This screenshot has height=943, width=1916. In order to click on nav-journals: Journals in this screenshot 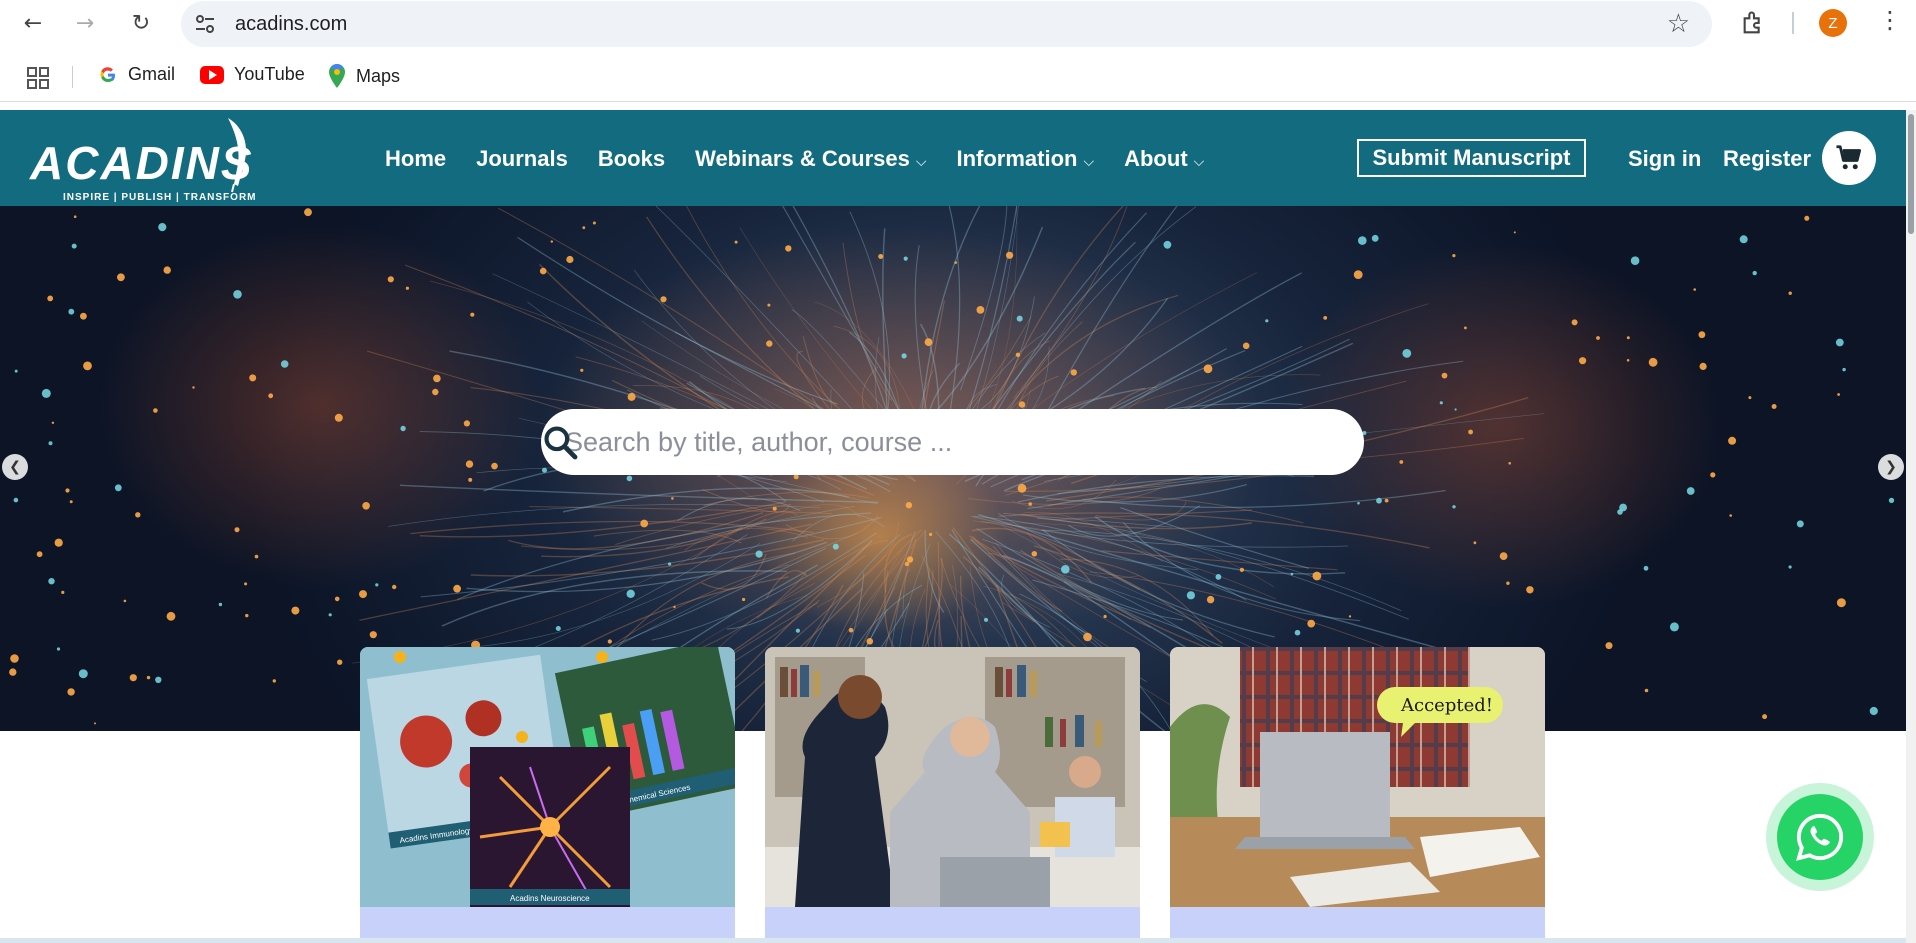, I will do `click(522, 159)`.